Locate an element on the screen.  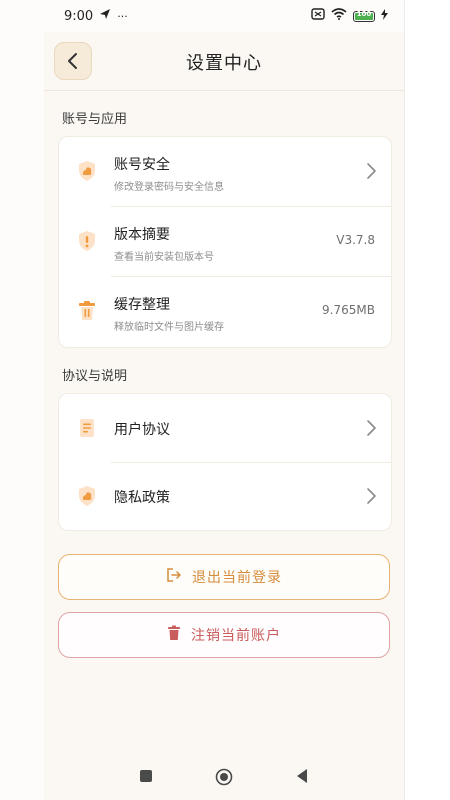
header: 设置中心 is located at coordinates (224, 61).